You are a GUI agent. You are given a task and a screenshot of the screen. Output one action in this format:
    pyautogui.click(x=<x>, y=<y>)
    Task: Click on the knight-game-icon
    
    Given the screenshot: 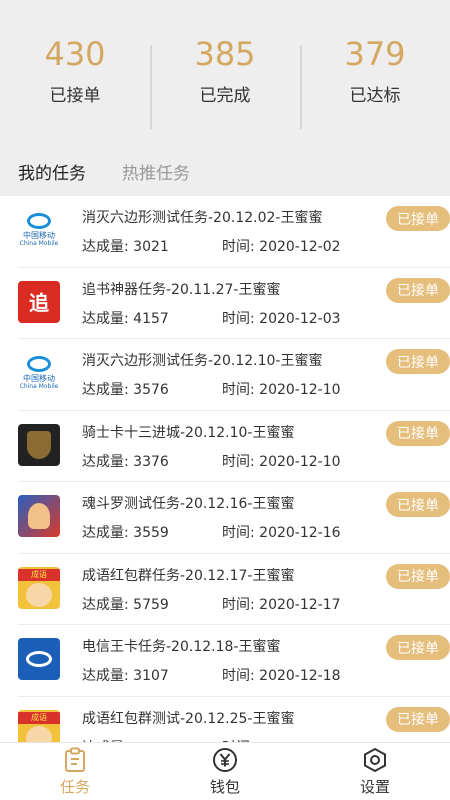 What is the action you would take?
    pyautogui.click(x=39, y=444)
    